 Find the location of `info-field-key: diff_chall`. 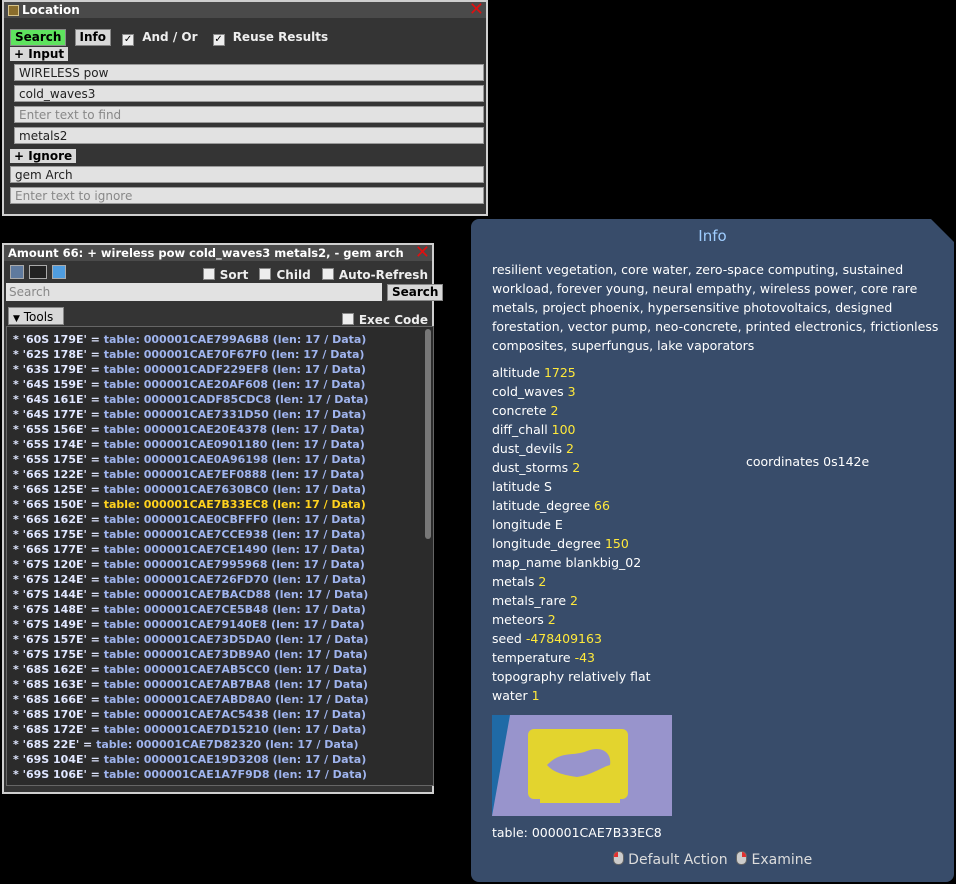

info-field-key: diff_chall is located at coordinates (520, 429).